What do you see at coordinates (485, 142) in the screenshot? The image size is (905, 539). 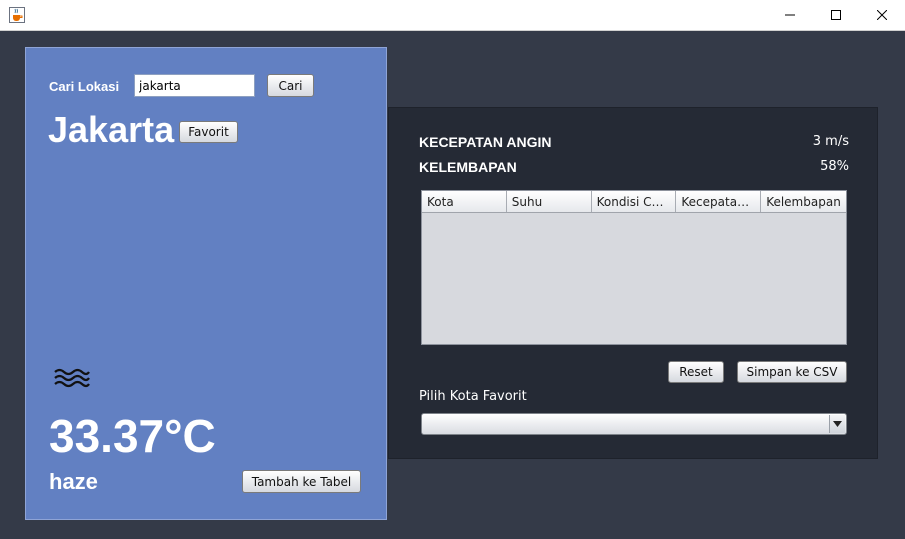 I see `wind-label: KECEPATAN ANGIN` at bounding box center [485, 142].